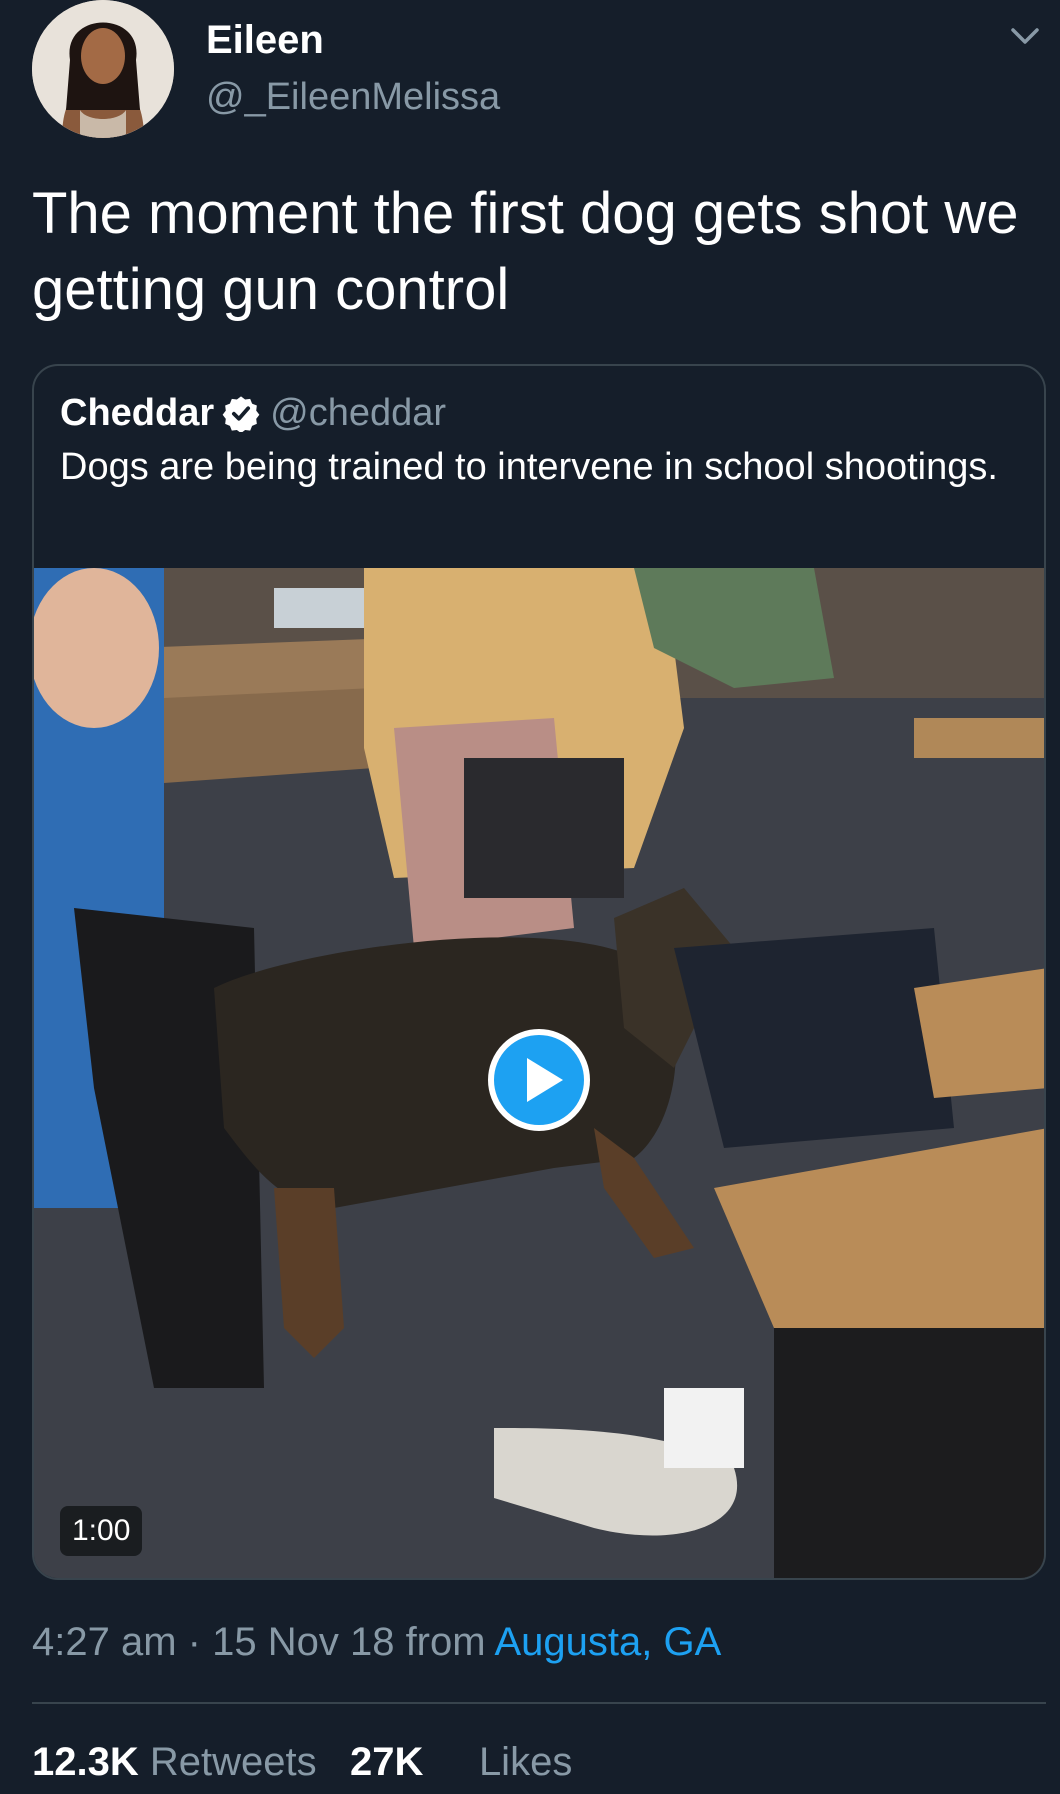 The height and width of the screenshot is (1794, 1060). I want to click on engagement-stats: 12.3K Retweets 27K Likes, so click(302, 1762).